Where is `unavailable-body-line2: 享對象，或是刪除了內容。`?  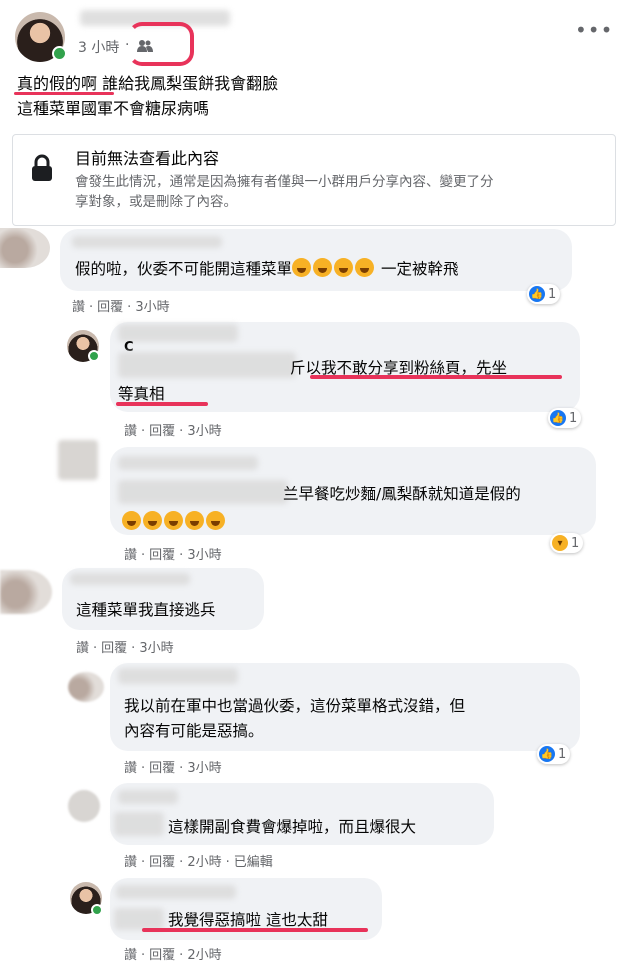
unavailable-body-line2: 享對象，或是刪除了內容。 is located at coordinates (156, 202).